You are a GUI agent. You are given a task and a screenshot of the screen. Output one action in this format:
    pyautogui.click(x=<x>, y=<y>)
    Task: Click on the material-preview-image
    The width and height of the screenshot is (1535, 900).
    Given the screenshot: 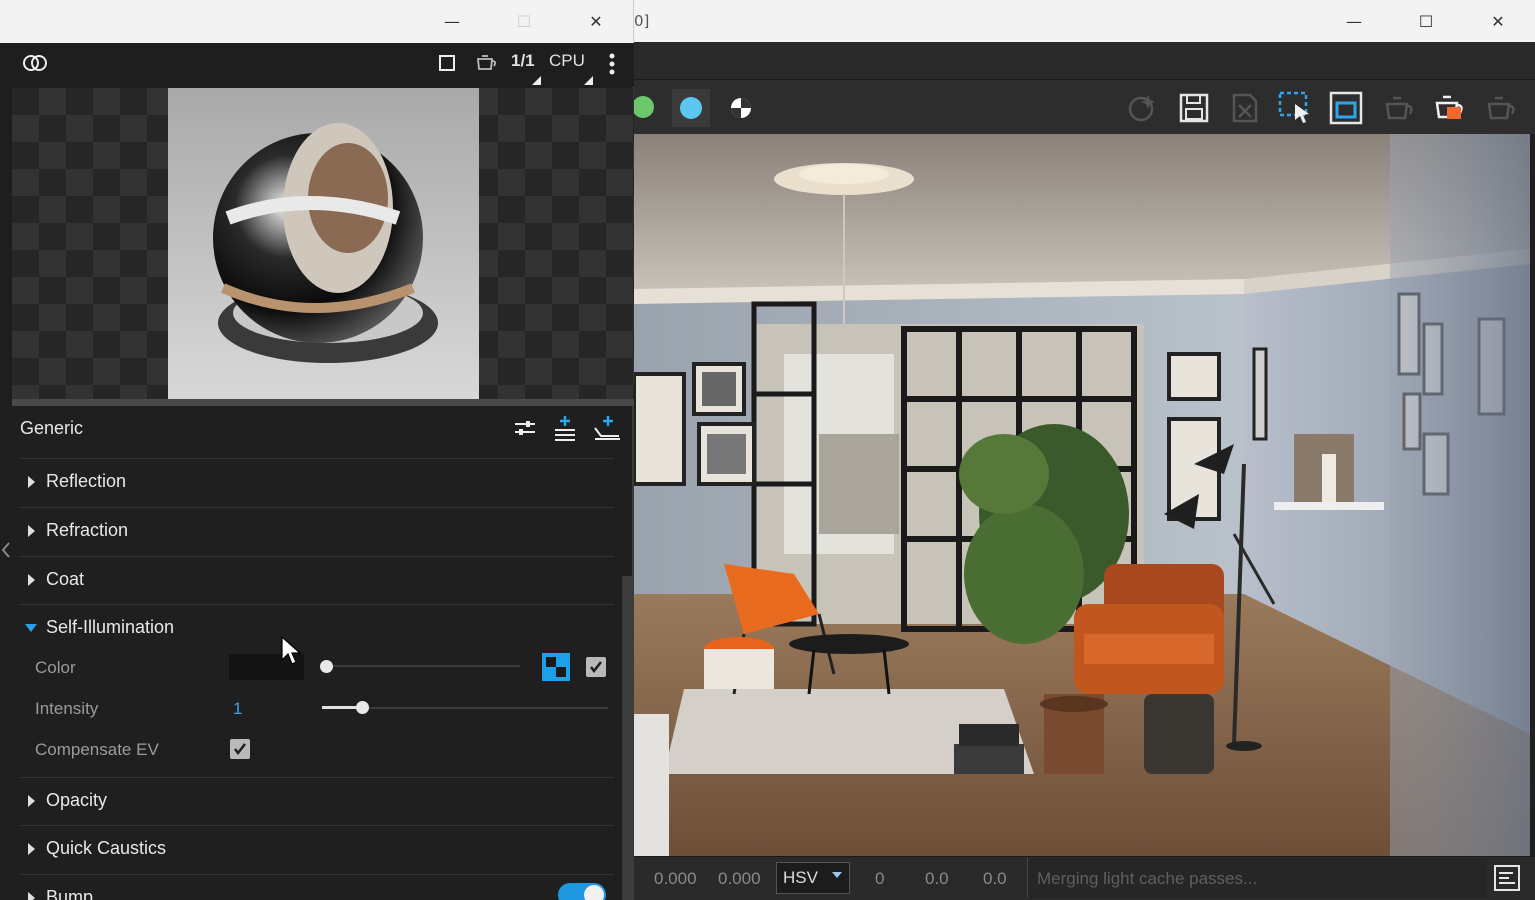 What is the action you would take?
    pyautogui.click(x=323, y=243)
    